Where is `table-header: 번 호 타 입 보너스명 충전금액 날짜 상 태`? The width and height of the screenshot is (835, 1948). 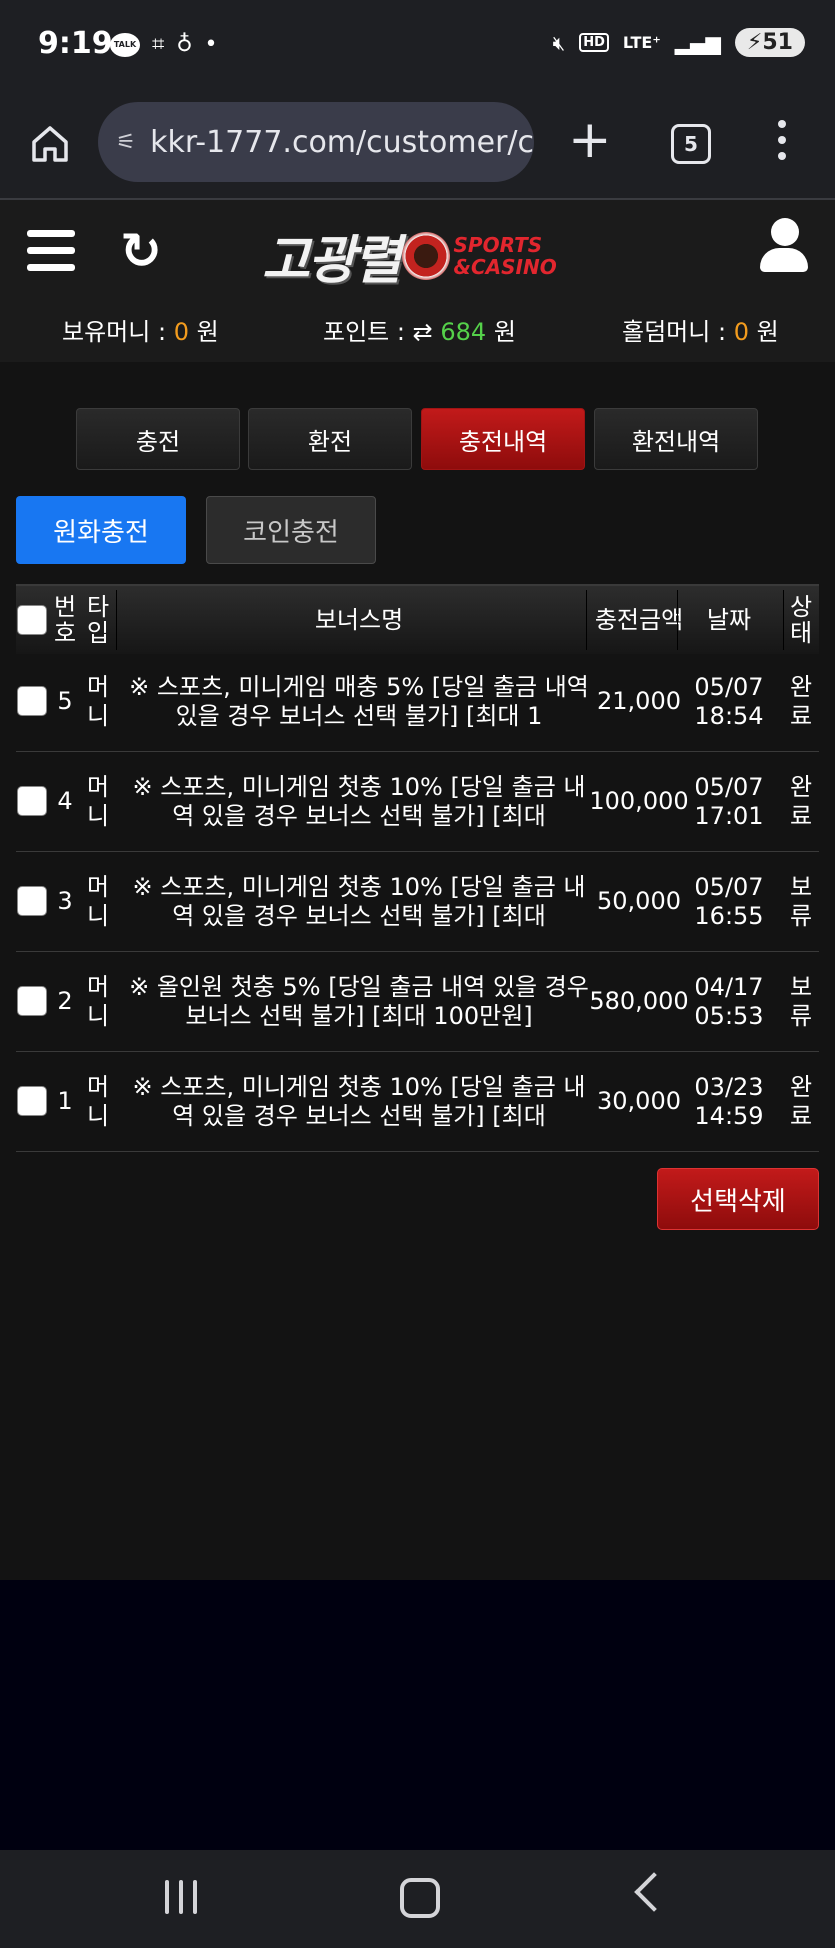
table-header: 번 호 타 입 보너스명 충전금액 날짜 상 태 is located at coordinates (417, 619).